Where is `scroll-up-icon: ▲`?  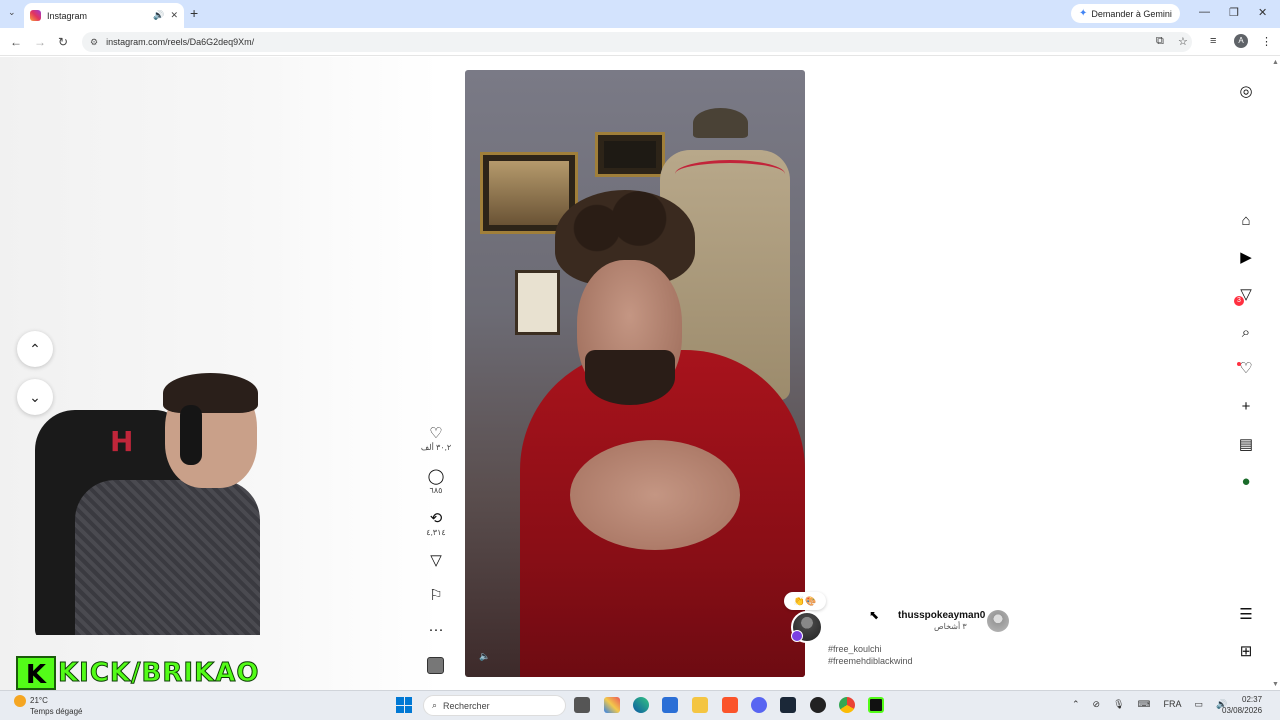
scroll-up-icon: ▲ is located at coordinates (1275, 62).